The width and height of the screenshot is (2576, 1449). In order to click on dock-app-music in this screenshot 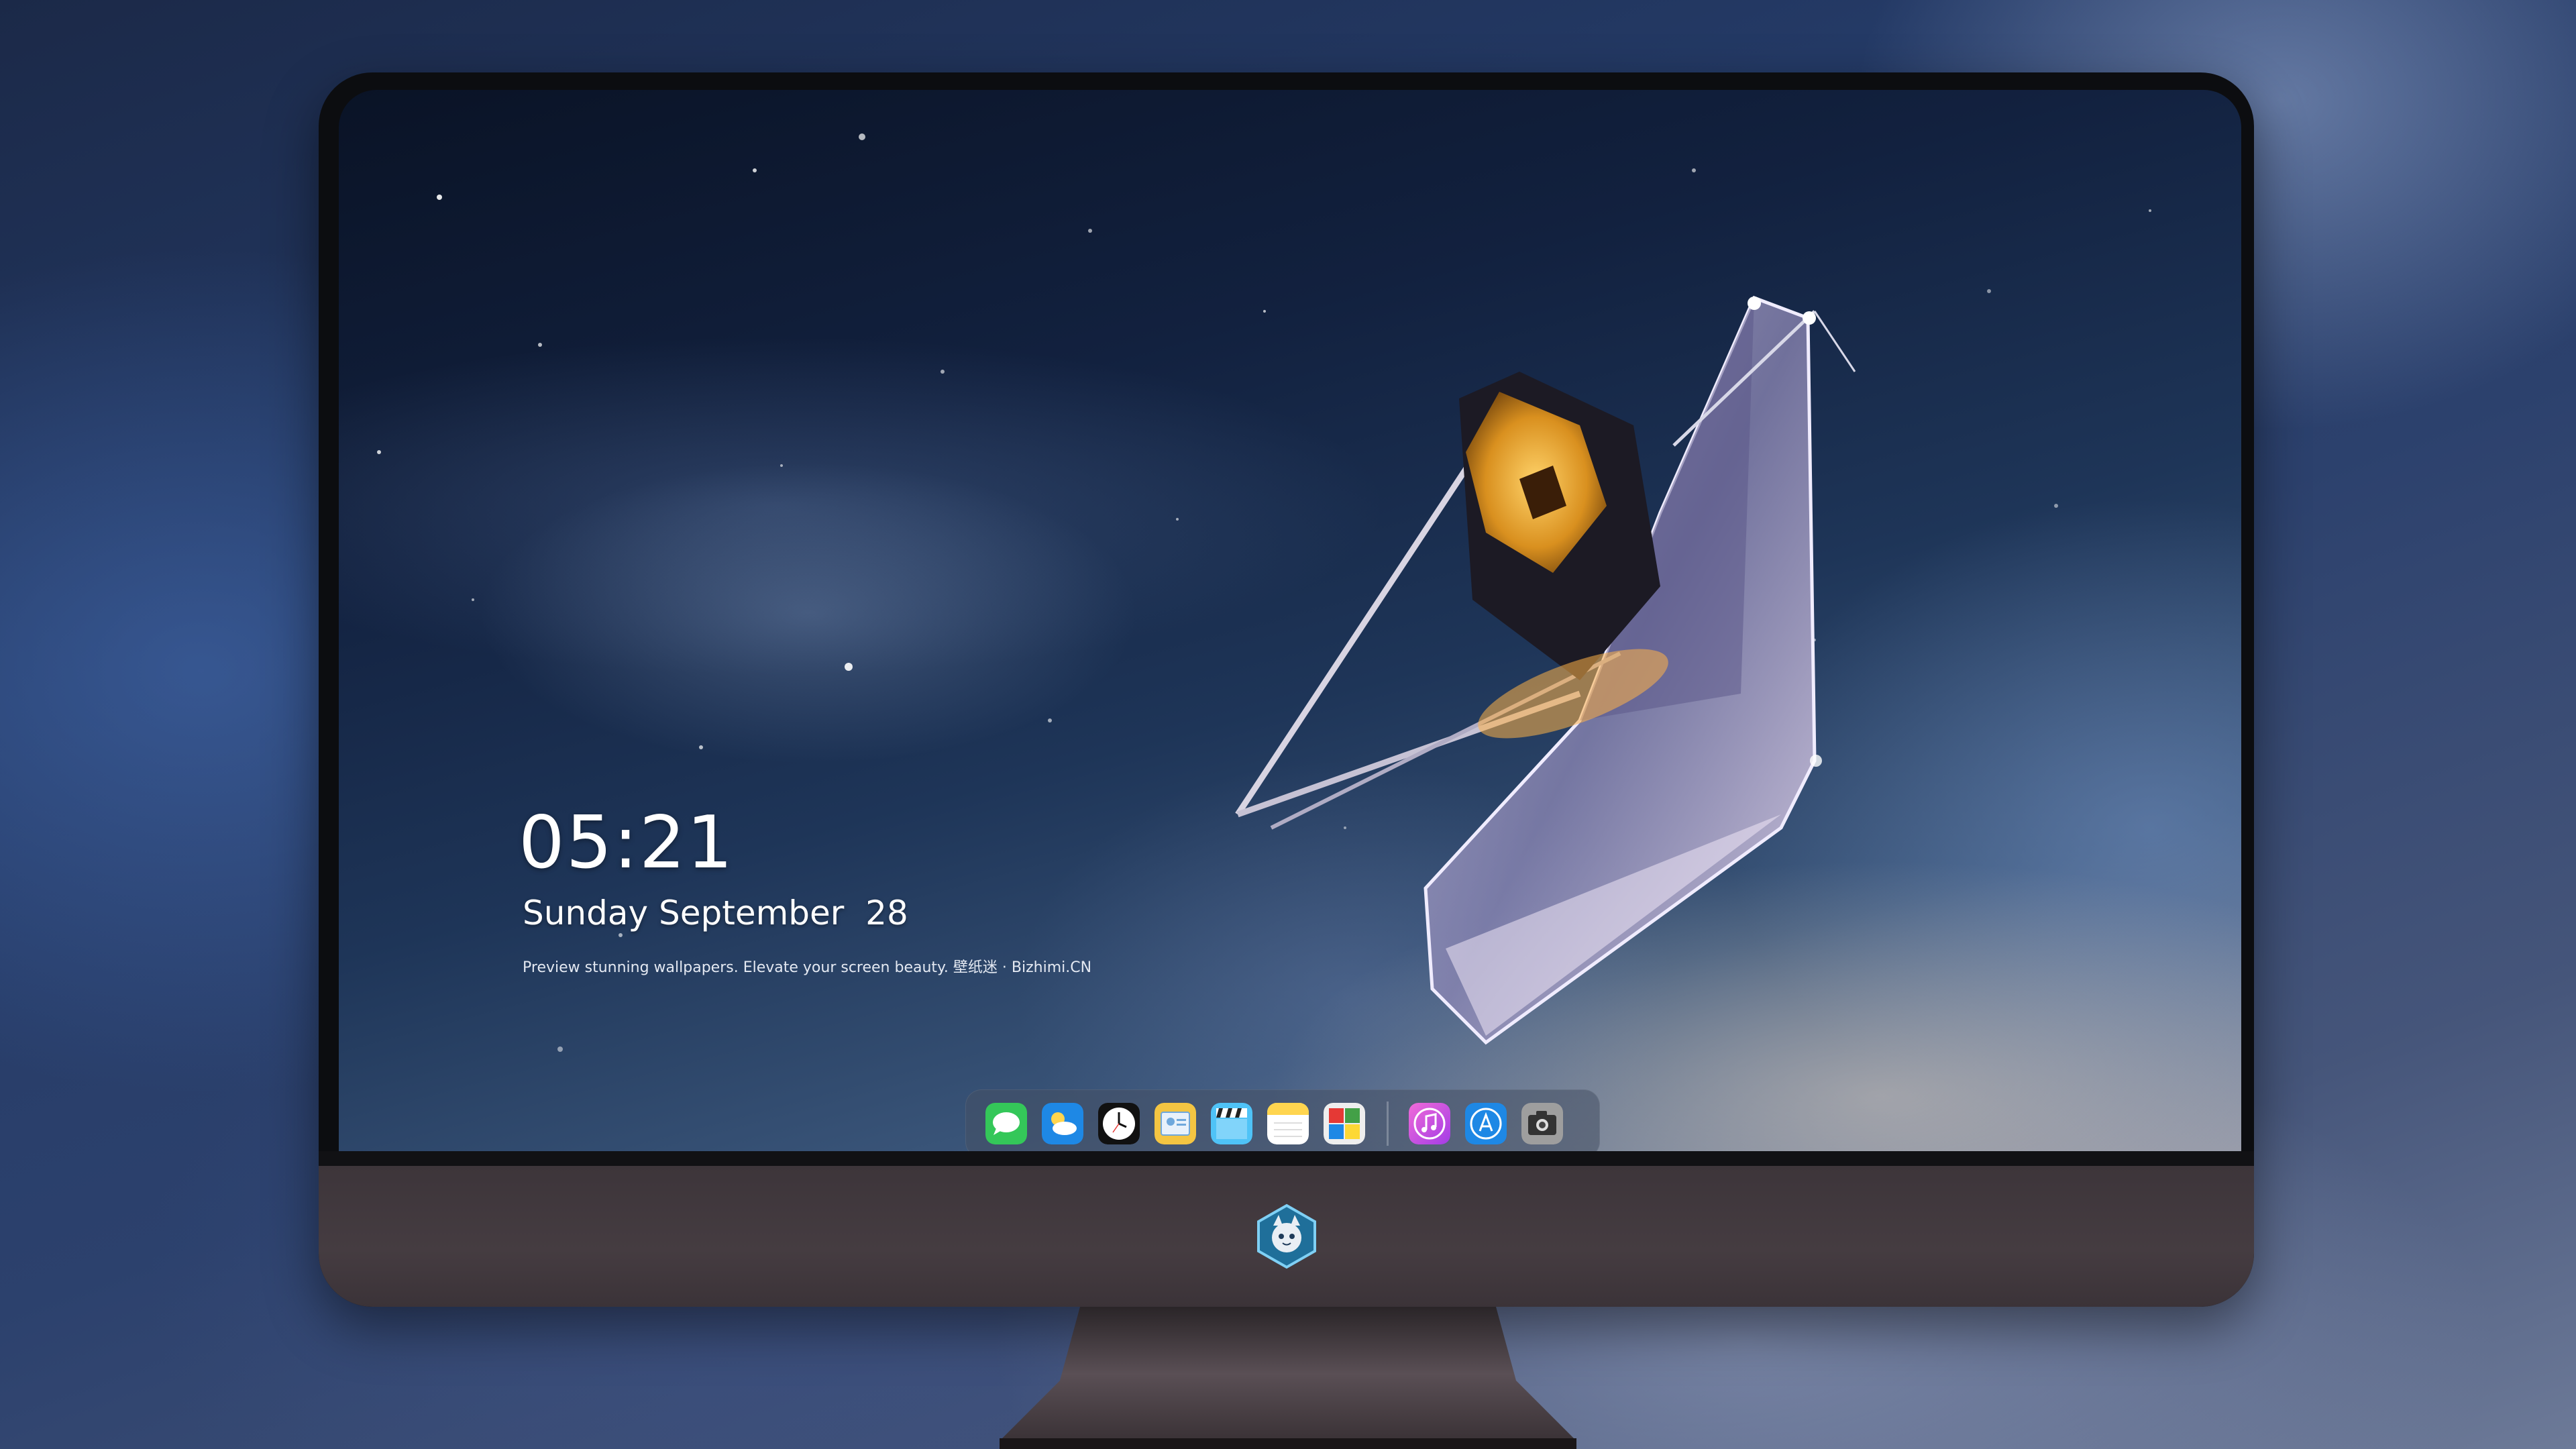, I will do `click(1429, 1123)`.